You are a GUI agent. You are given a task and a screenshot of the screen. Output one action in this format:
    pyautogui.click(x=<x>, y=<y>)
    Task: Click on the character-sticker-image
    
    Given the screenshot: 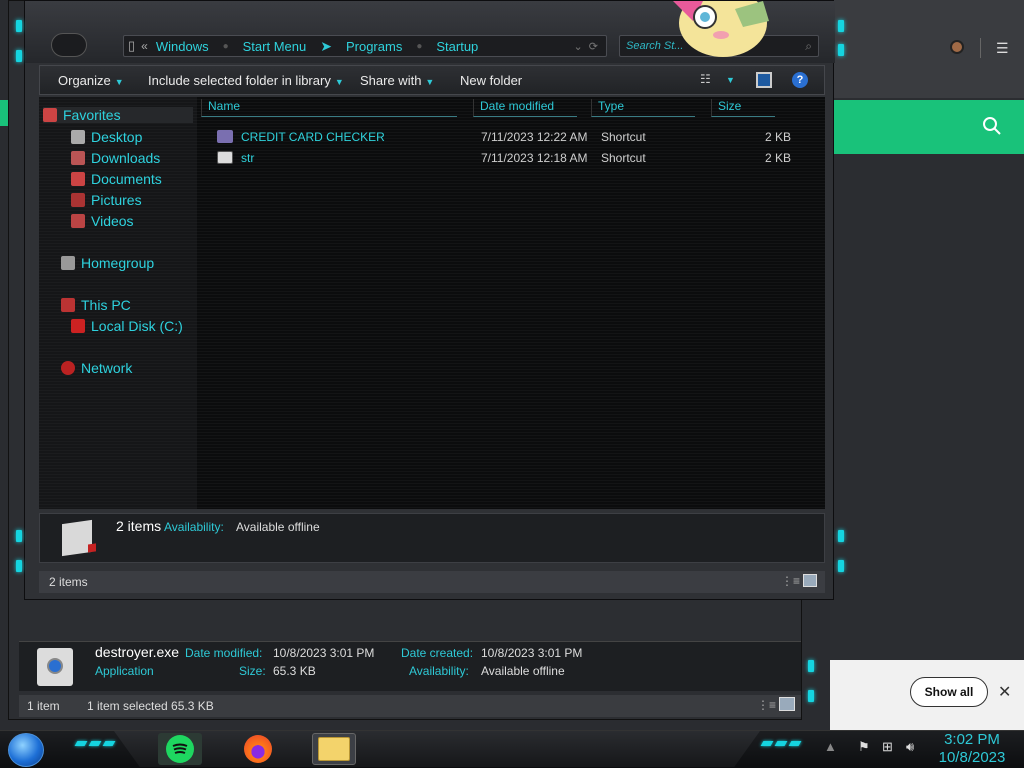 What is the action you would take?
    pyautogui.click(x=721, y=29)
    